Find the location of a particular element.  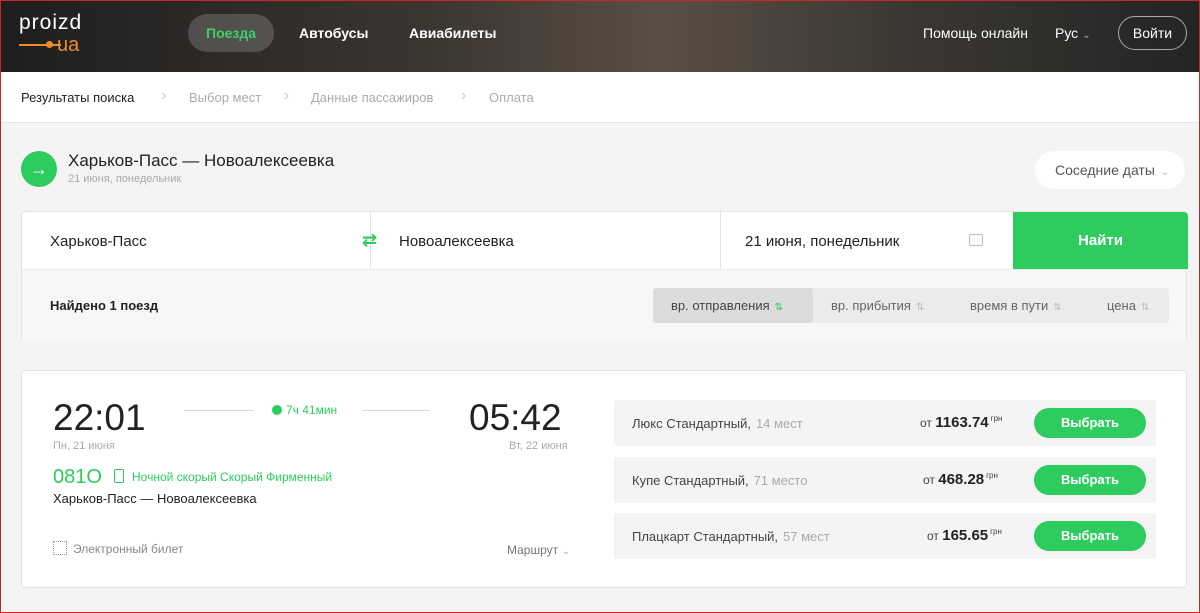

calendar-icon is located at coordinates (976, 240).